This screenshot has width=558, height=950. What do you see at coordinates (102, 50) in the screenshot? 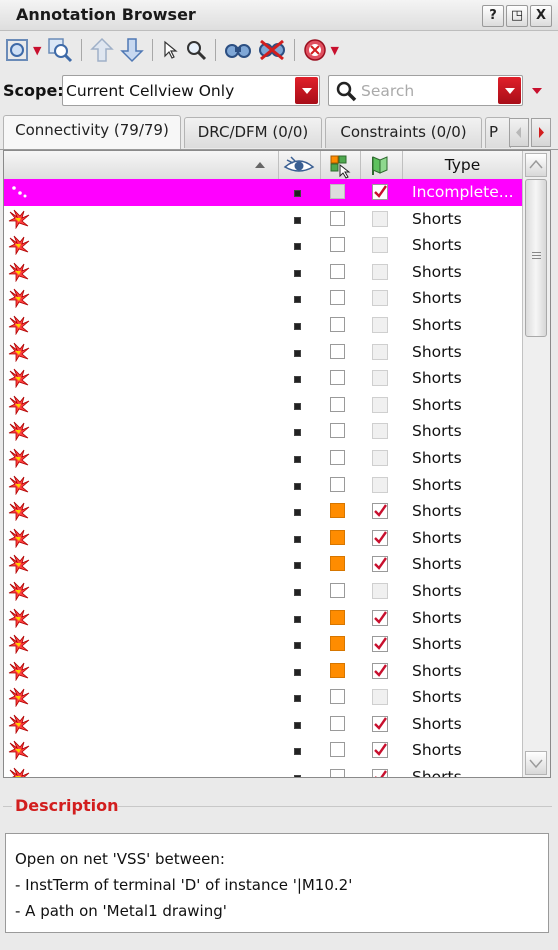
I see `previous-button` at bounding box center [102, 50].